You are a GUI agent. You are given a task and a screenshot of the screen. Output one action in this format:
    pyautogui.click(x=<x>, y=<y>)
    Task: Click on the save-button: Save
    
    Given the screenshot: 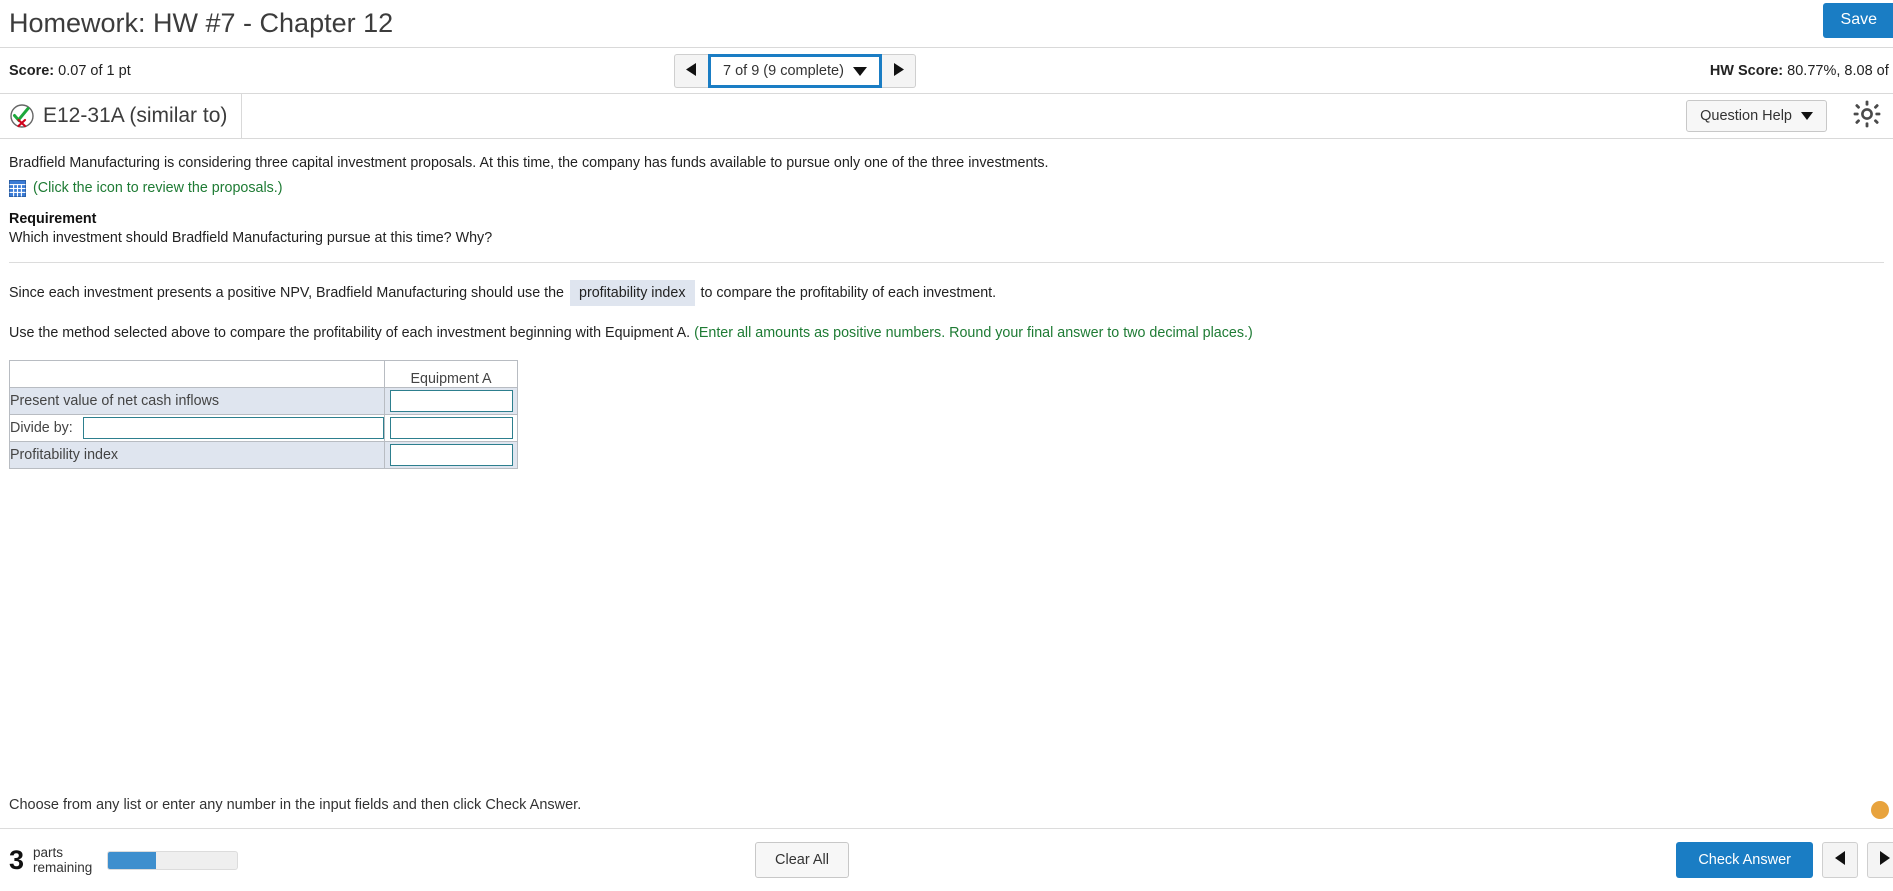 What is the action you would take?
    pyautogui.click(x=1857, y=20)
    